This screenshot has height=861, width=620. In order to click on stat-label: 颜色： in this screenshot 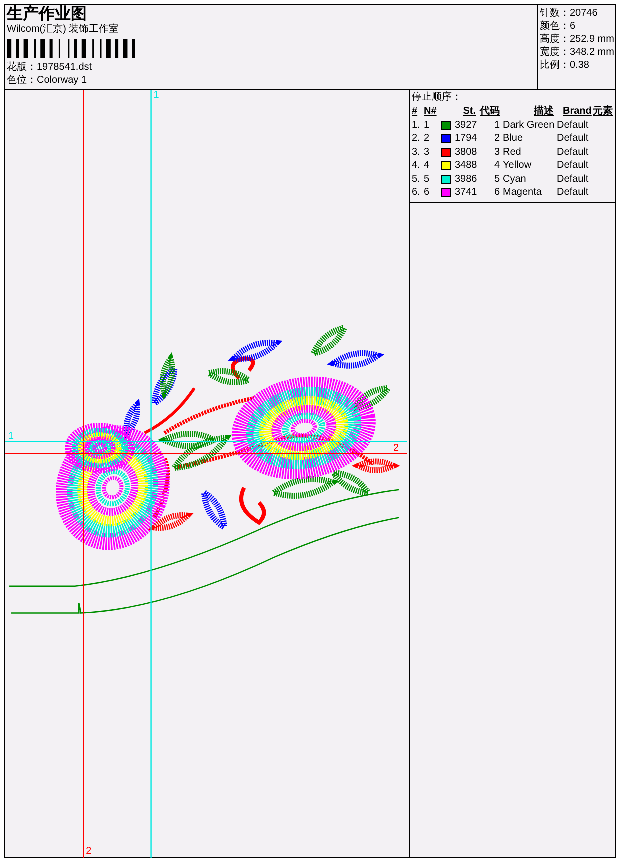, I will do `click(555, 26)`.